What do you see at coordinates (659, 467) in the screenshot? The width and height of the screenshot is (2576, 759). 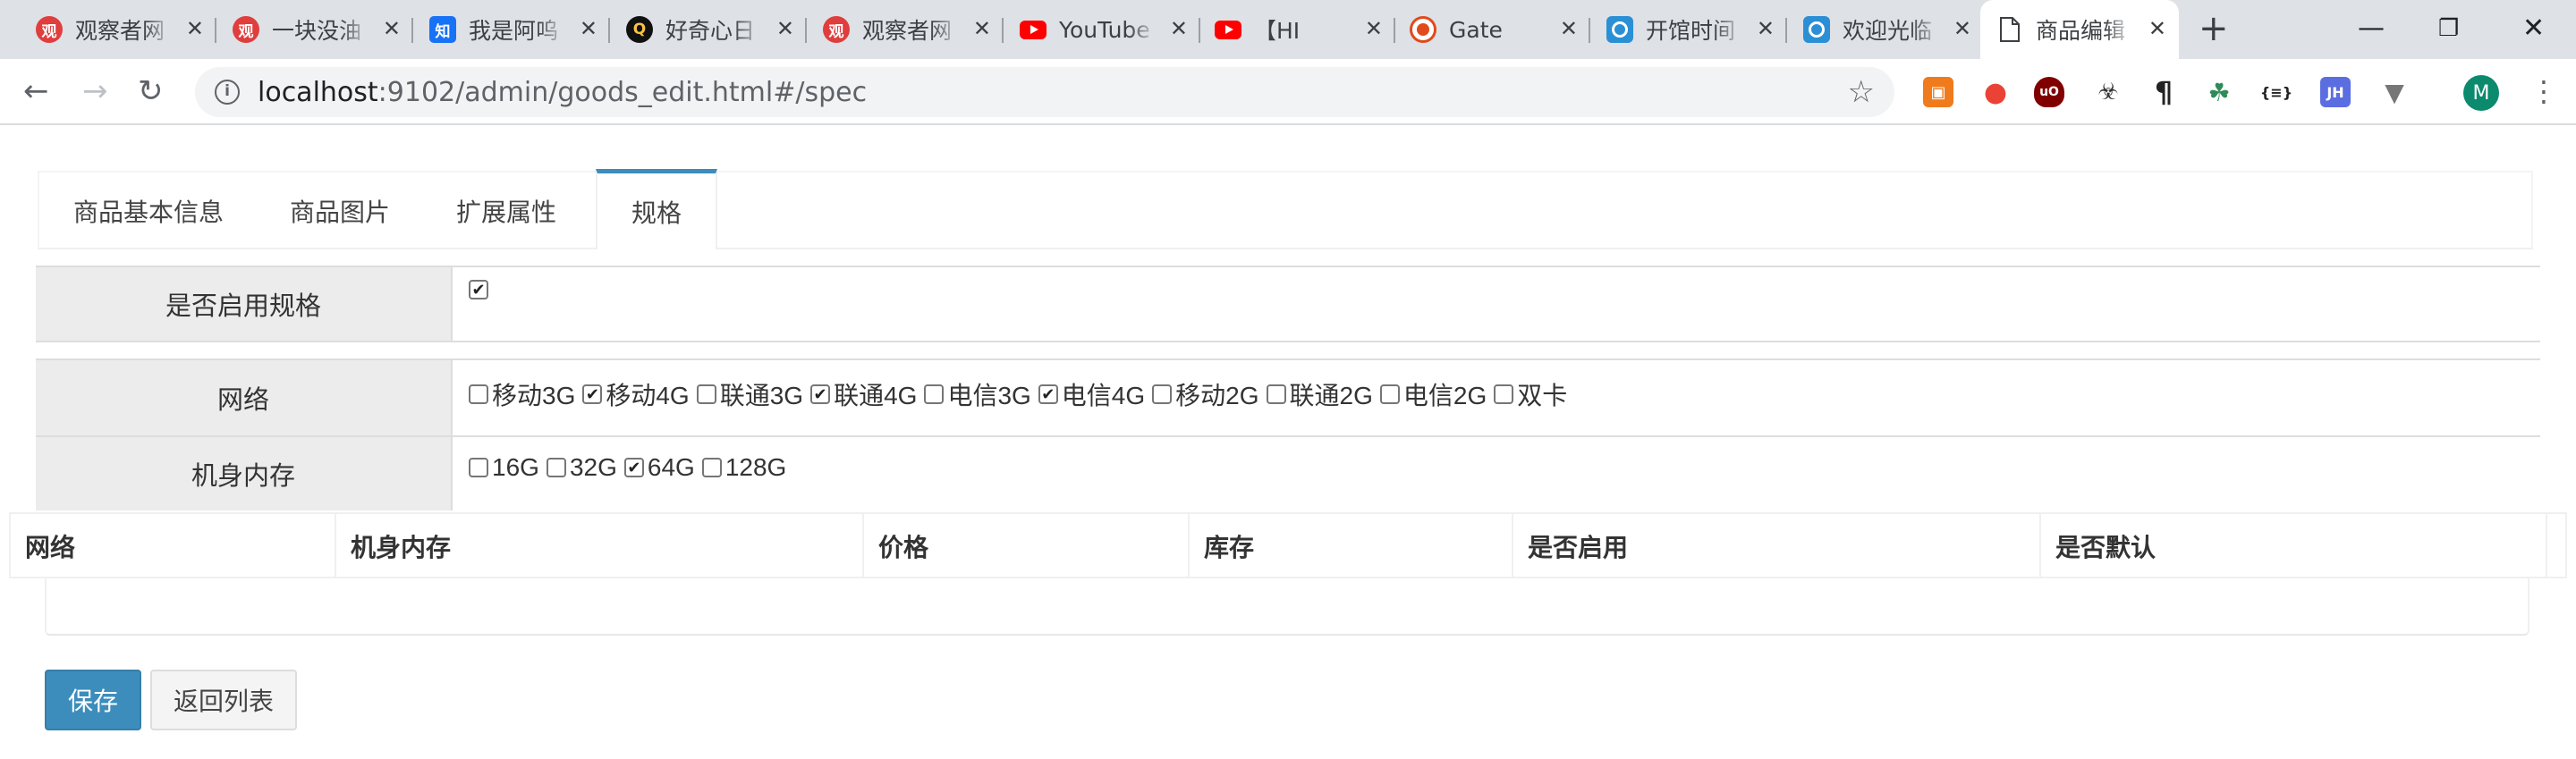 I see `spec-option: 64G` at bounding box center [659, 467].